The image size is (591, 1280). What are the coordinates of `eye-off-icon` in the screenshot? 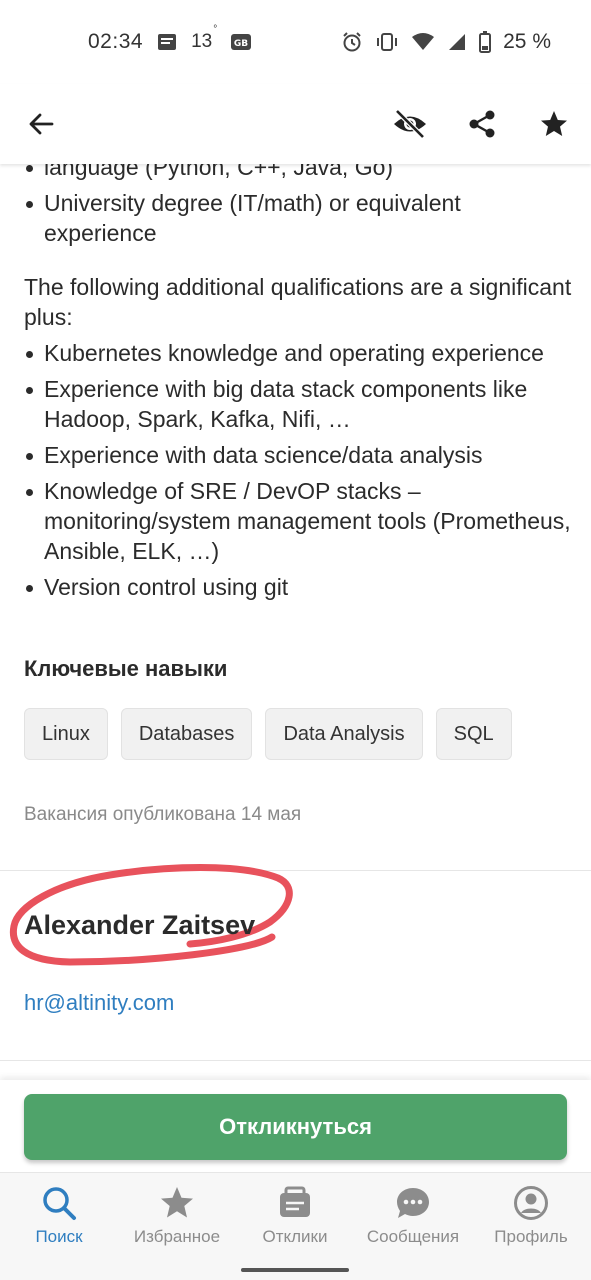 It's located at (410, 124).